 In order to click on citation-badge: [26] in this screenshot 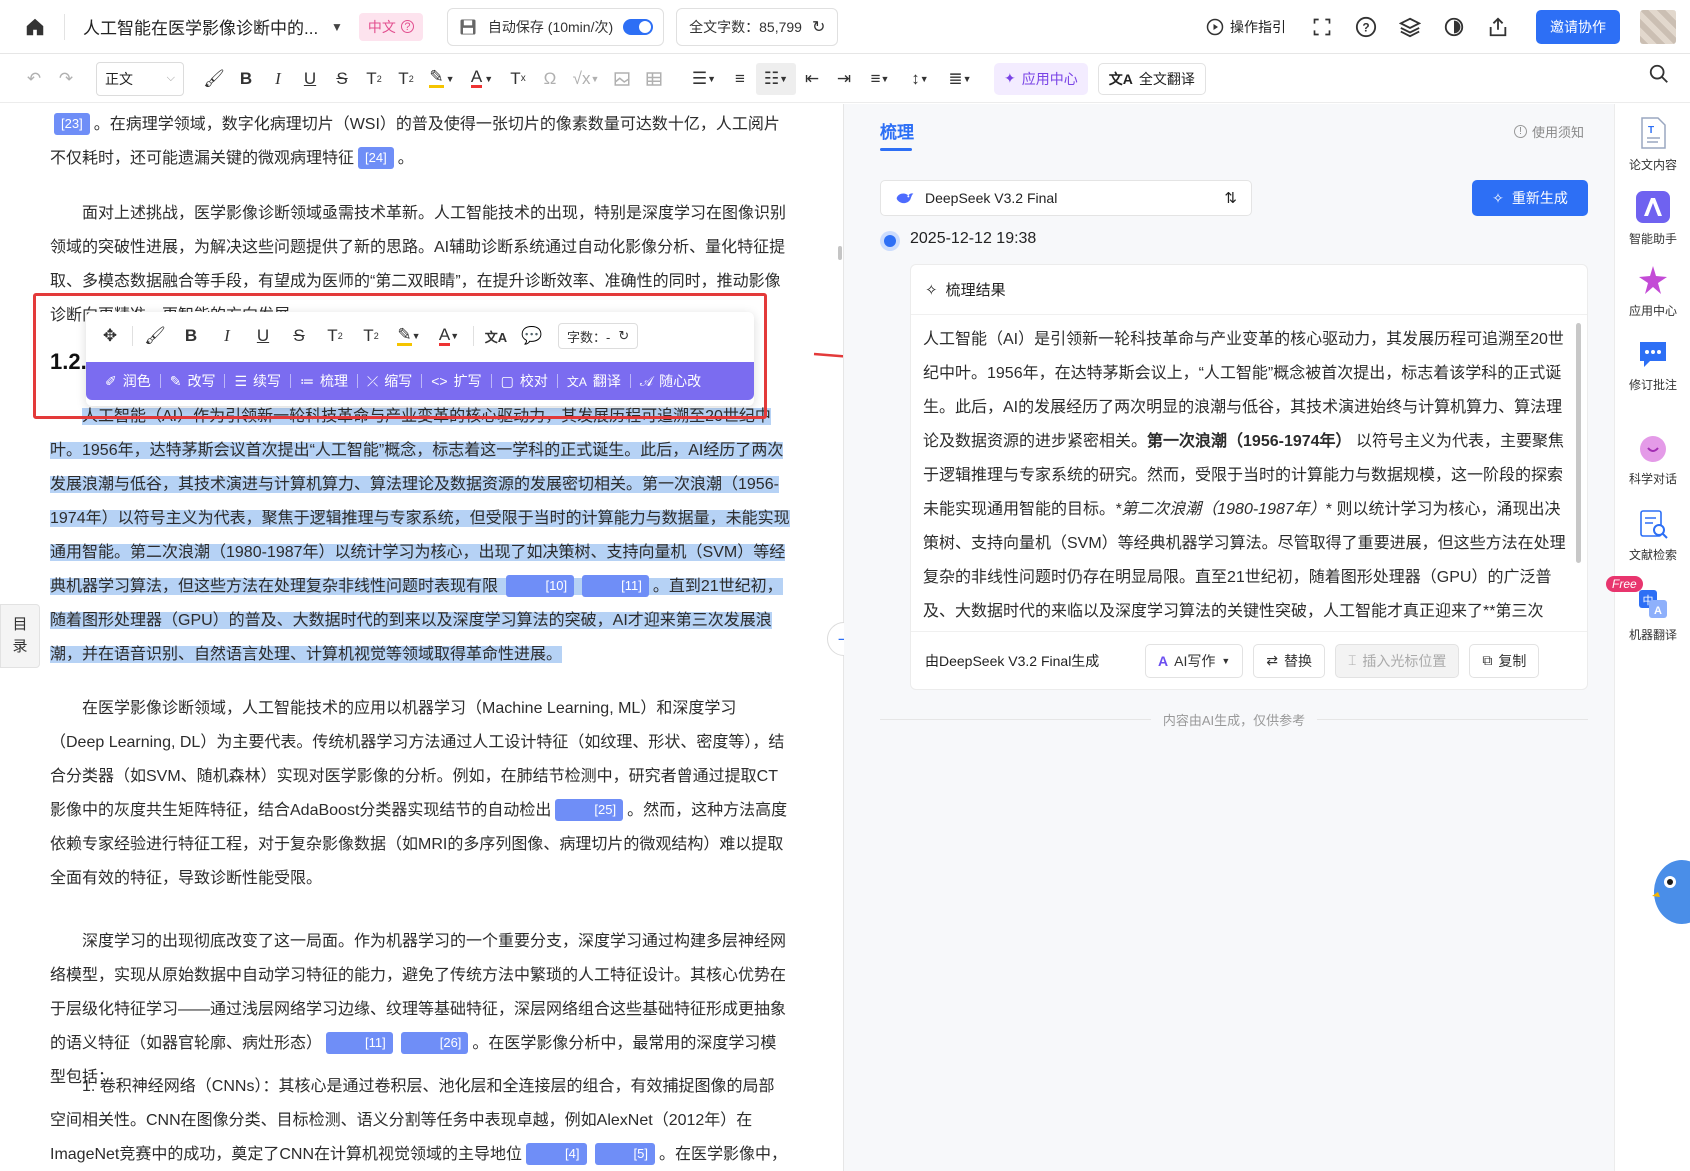, I will do `click(434, 1043)`.